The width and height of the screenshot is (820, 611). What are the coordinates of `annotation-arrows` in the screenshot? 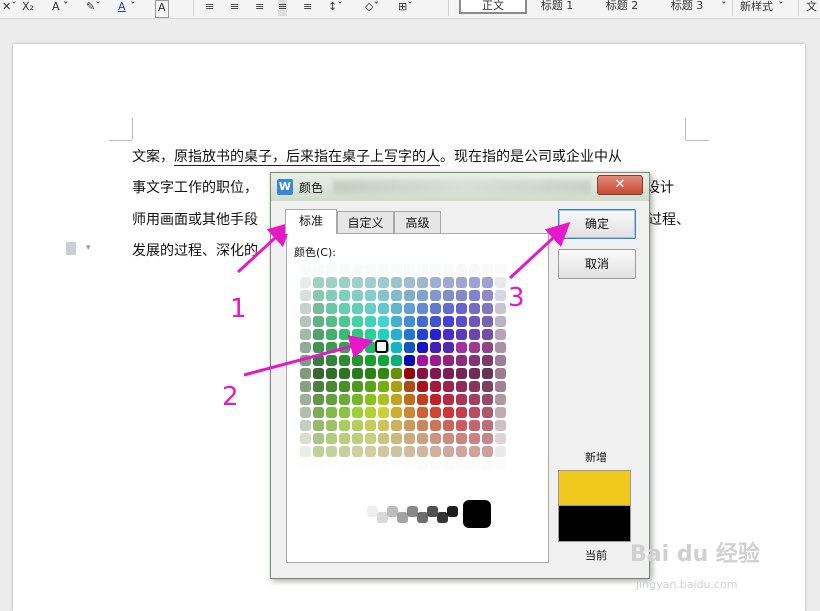 It's located at (403, 299).